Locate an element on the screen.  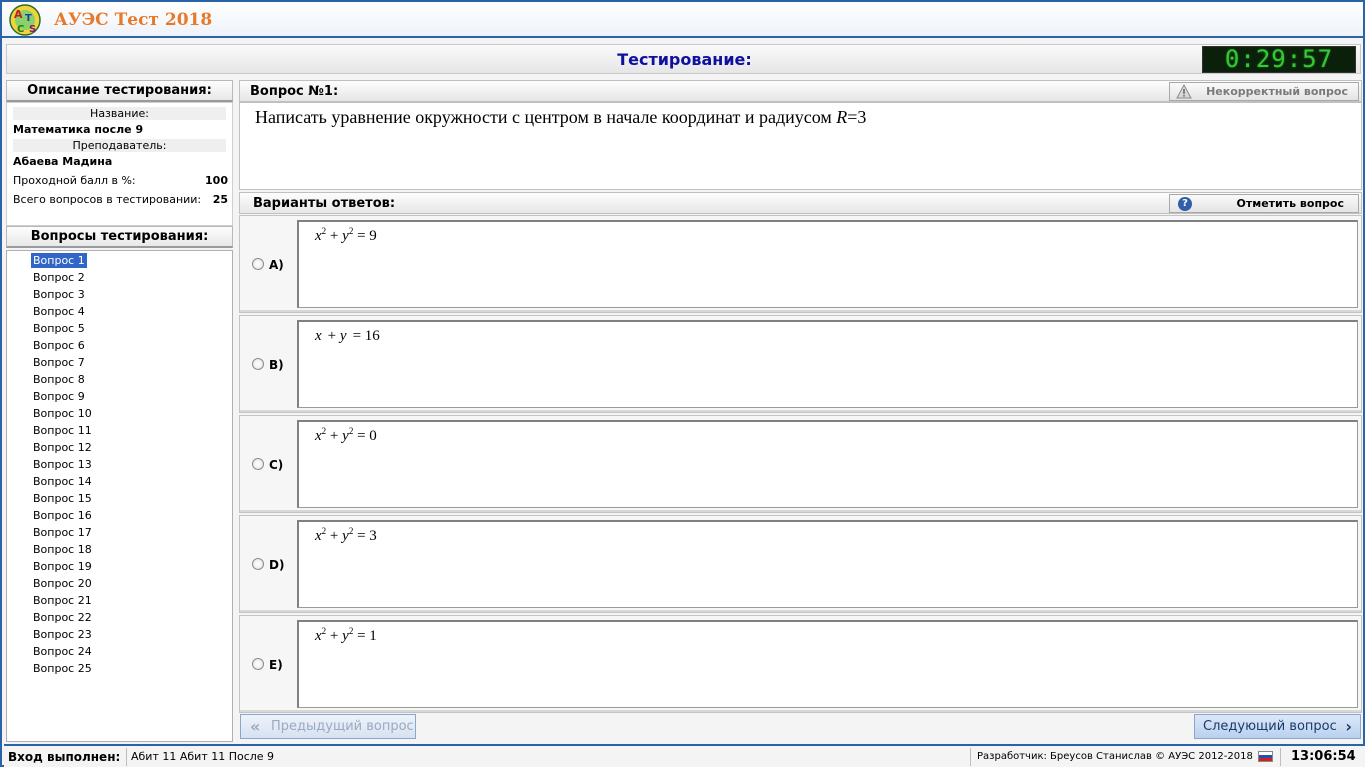
pass-score-row: Проходной балл в %: 100 is located at coordinates (120, 181).